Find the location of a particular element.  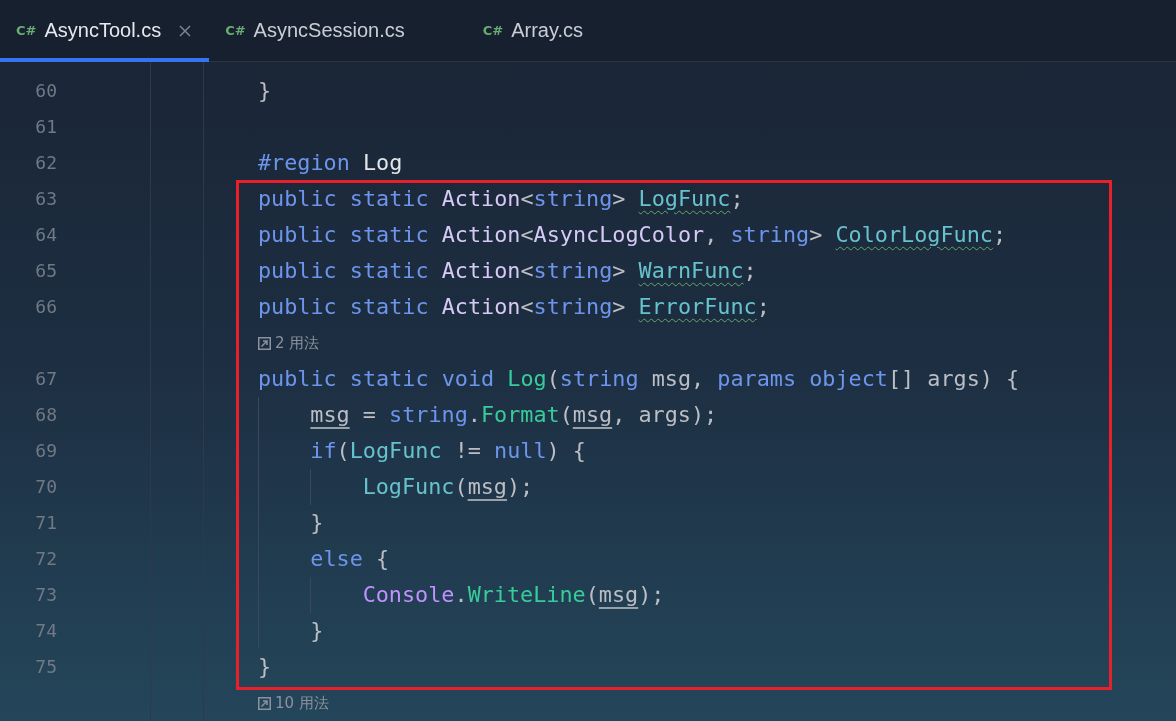

line-number: 60 is located at coordinates (75, 91).